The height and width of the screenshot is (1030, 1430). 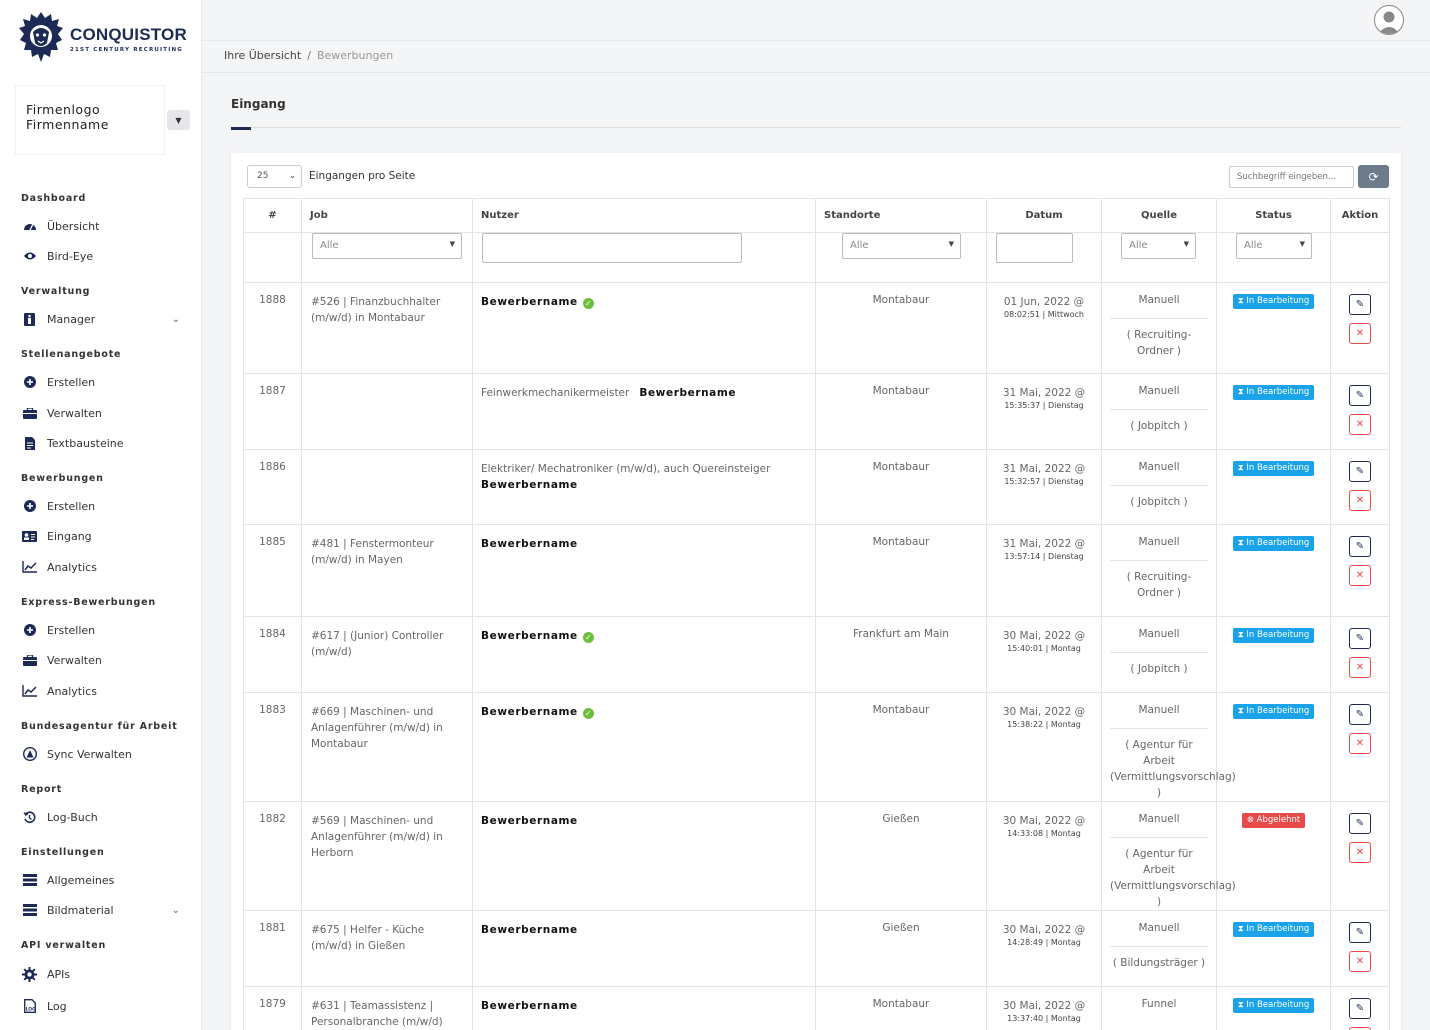 What do you see at coordinates (1373, 176) in the screenshot?
I see `refresh-button: ⟳` at bounding box center [1373, 176].